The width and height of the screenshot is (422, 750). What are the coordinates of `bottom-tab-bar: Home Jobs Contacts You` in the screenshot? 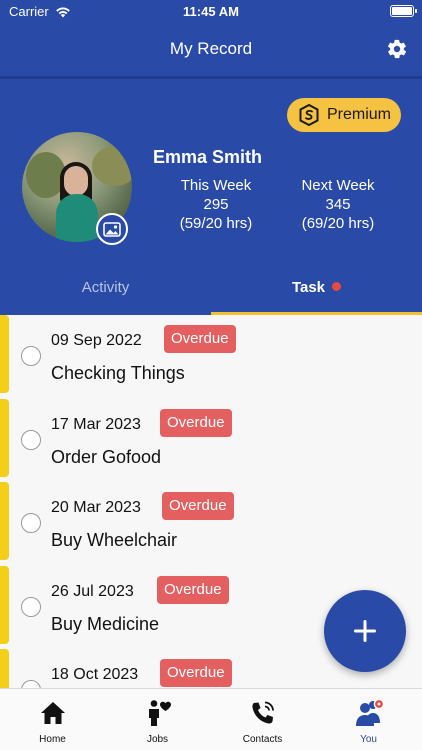 It's located at (211, 719).